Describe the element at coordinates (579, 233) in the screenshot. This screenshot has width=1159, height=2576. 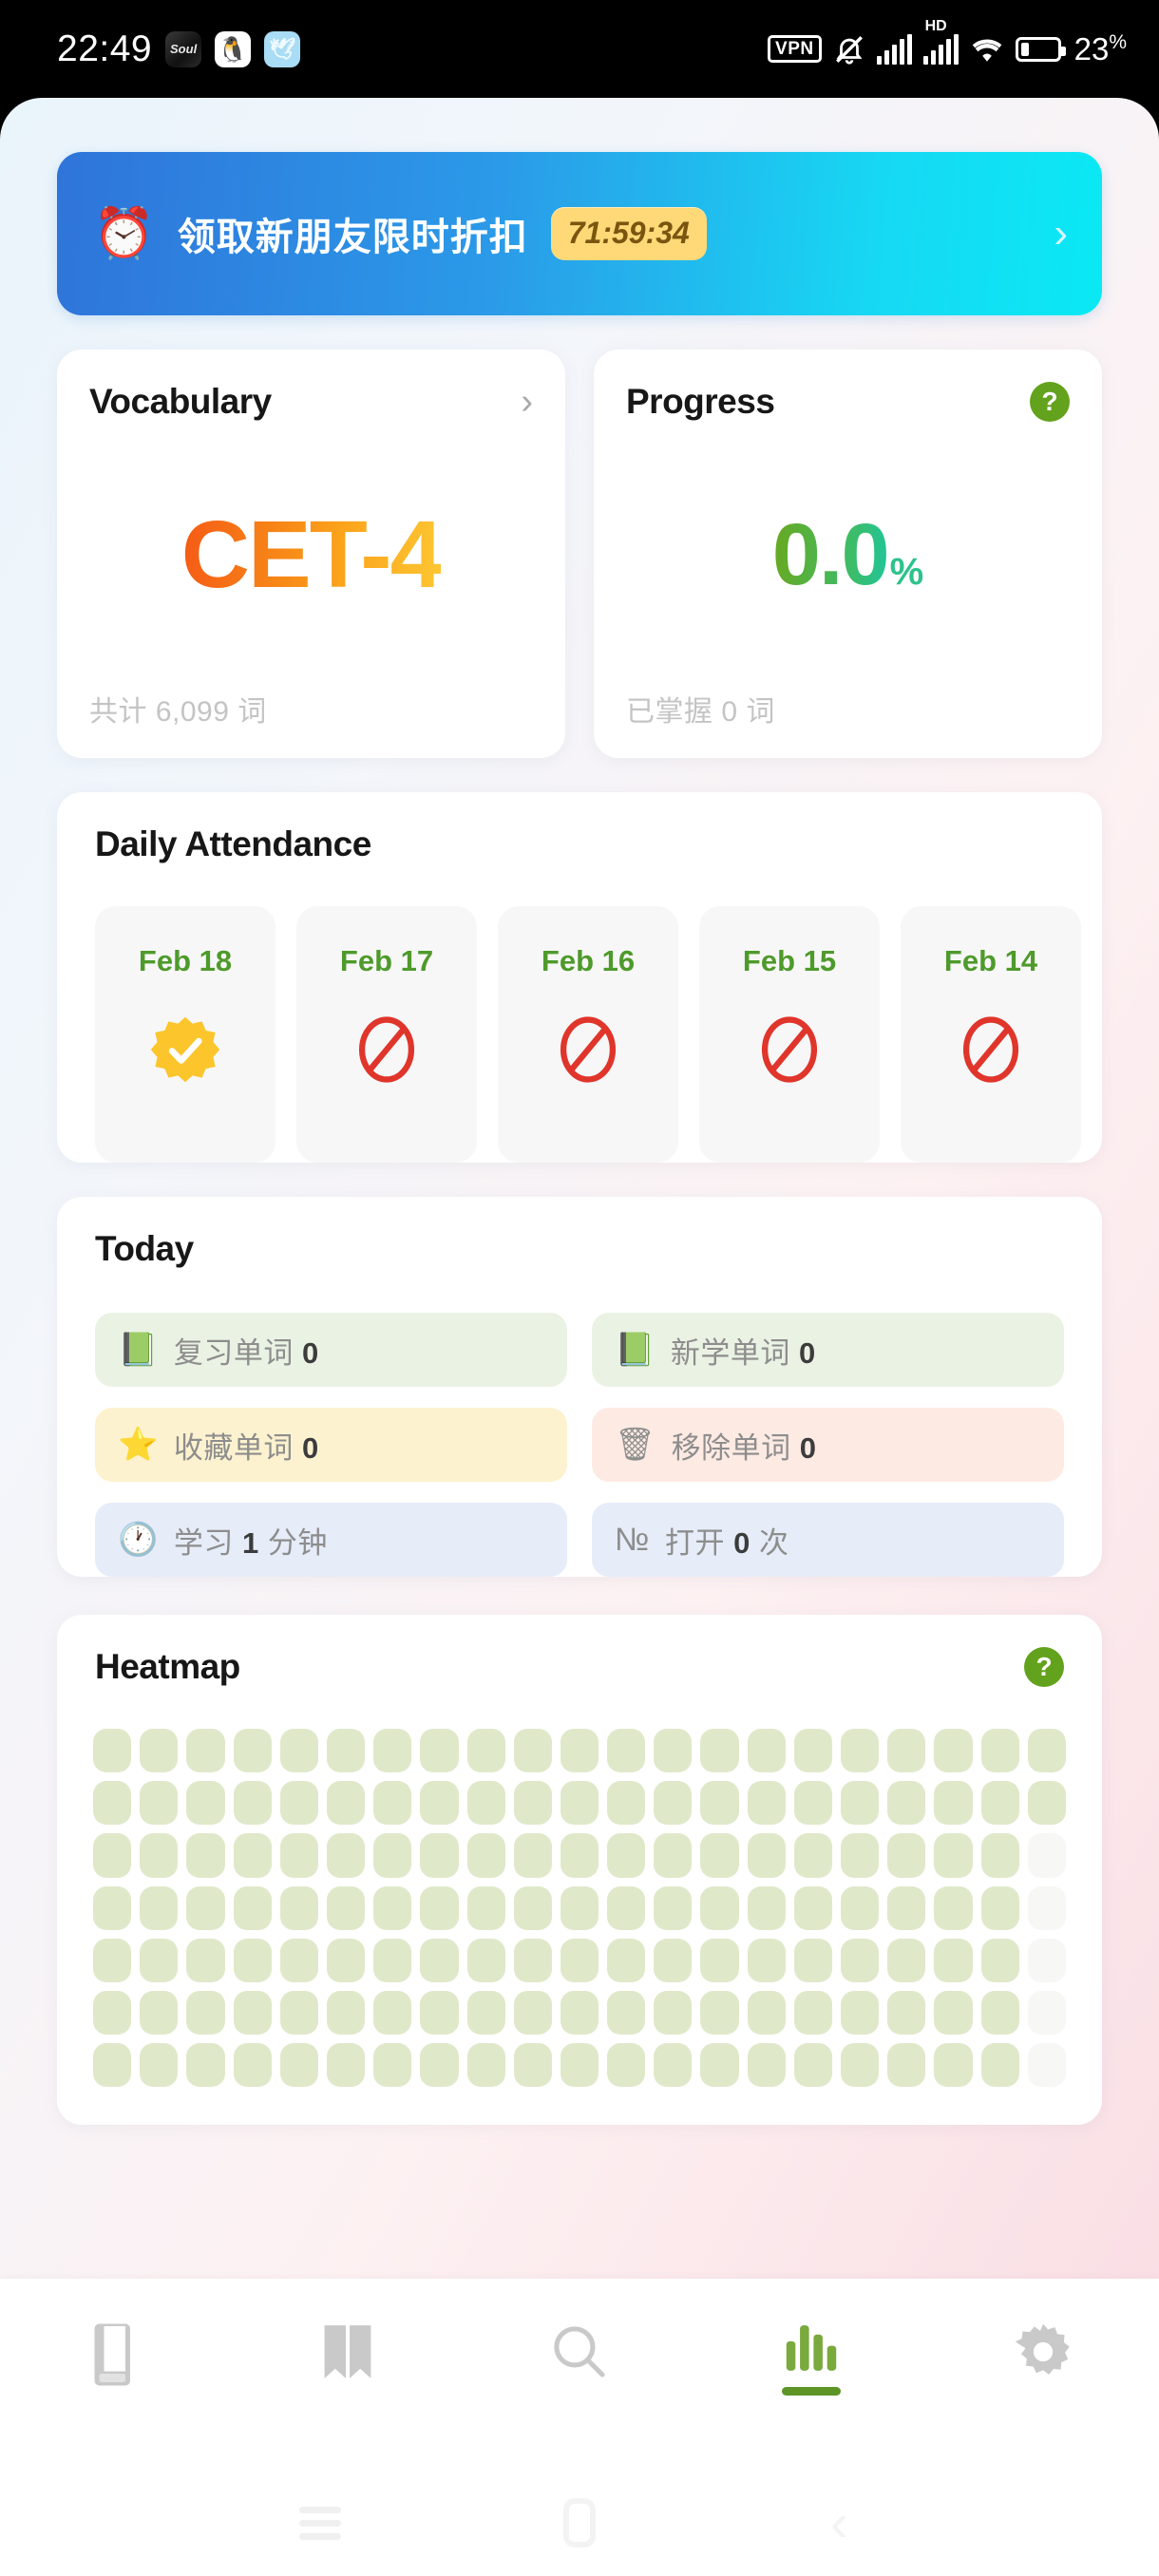
I see `promo-banner: ⏰ 领取新朋友限时折扣 71:59:34 ›` at that location.